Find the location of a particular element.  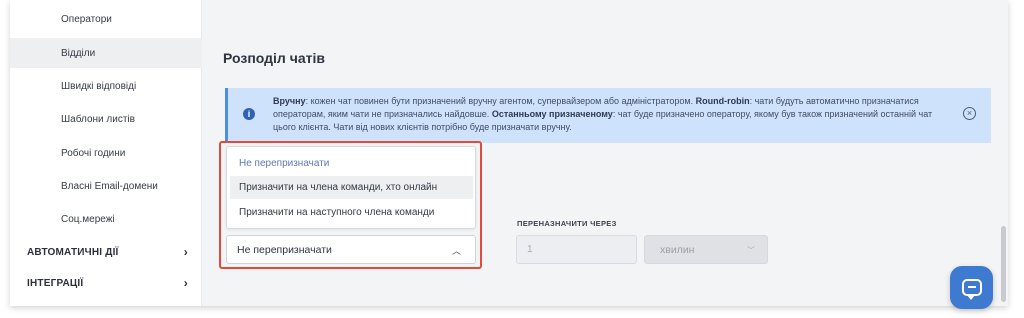

chat-bubble-icon is located at coordinates (971, 289).